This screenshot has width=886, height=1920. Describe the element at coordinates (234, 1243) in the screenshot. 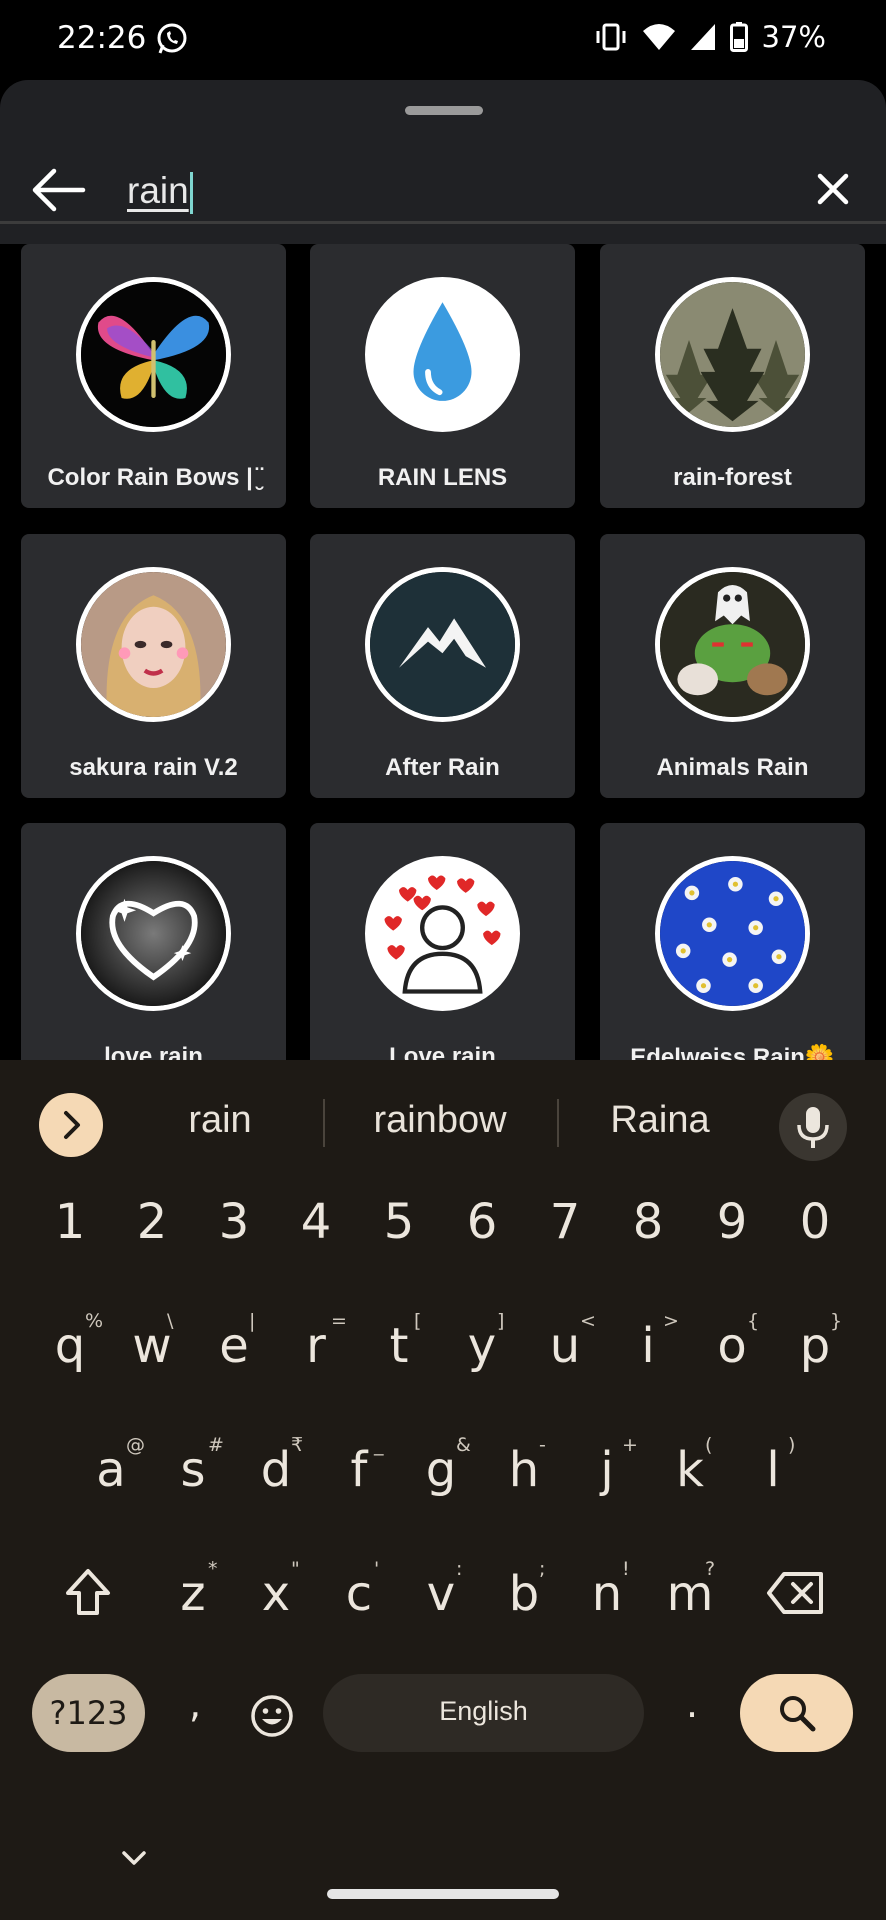

I see `key-digits-2: 3` at that location.